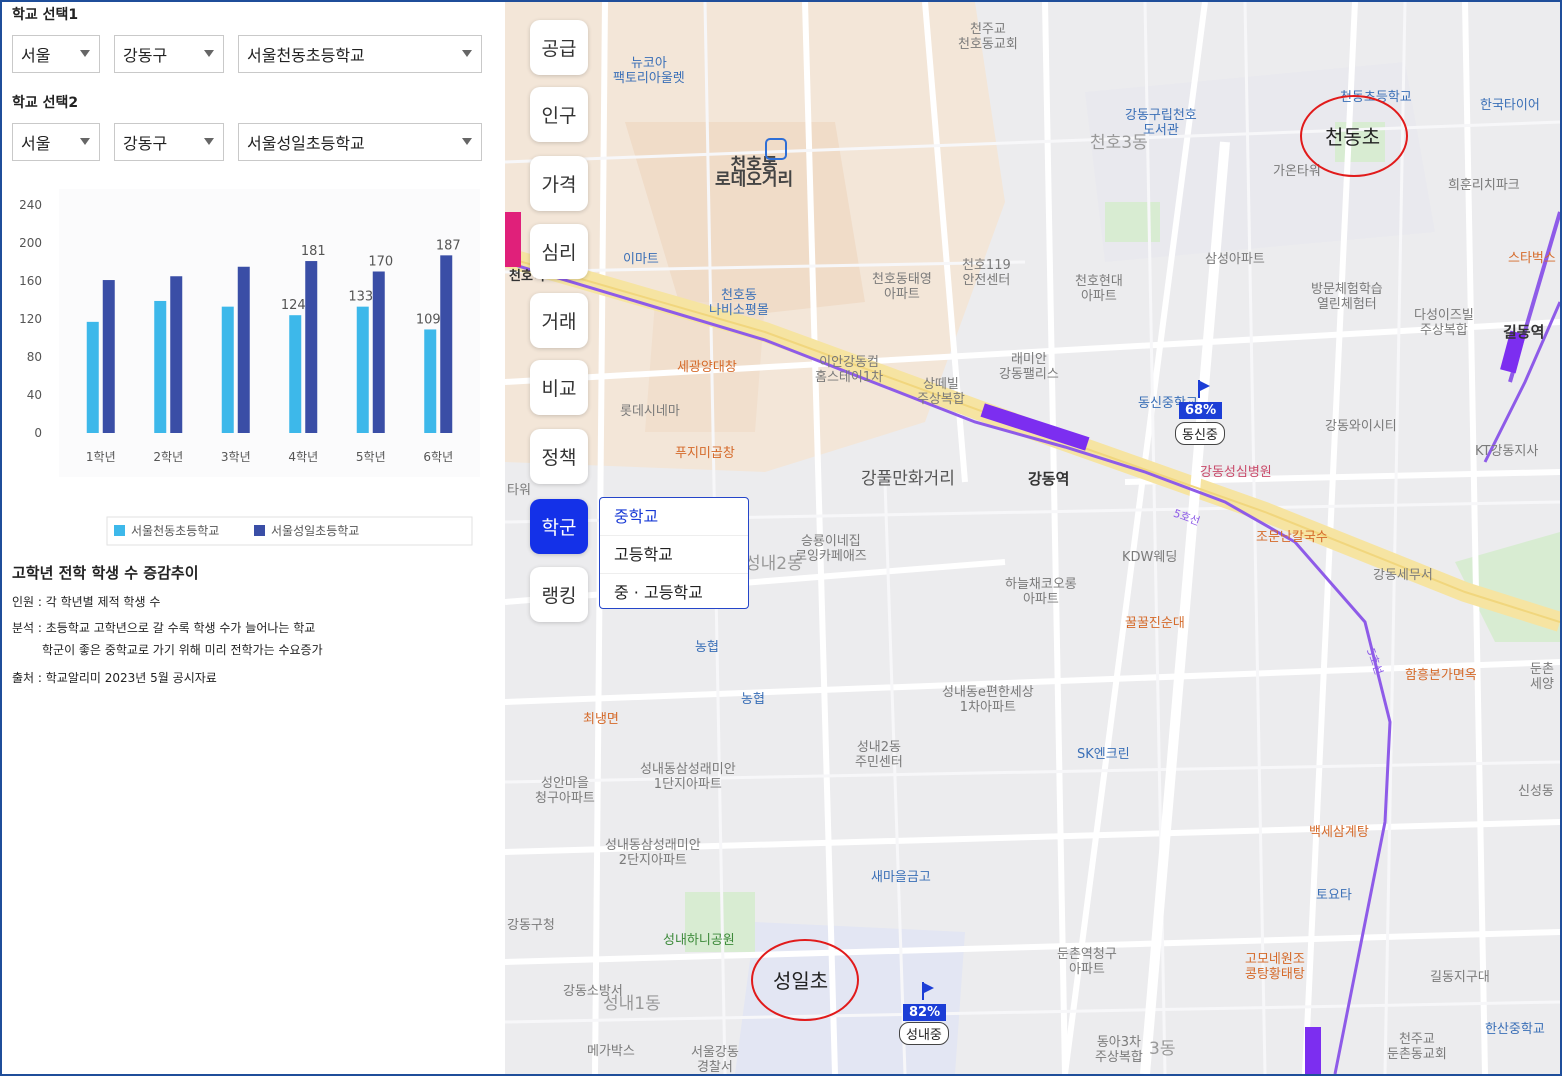 Image resolution: width=1562 pixels, height=1076 pixels. Describe the element at coordinates (831, 549) in the screenshot. I see `poi-seungryong: 승룡이네집 로잉카페애즈` at that location.